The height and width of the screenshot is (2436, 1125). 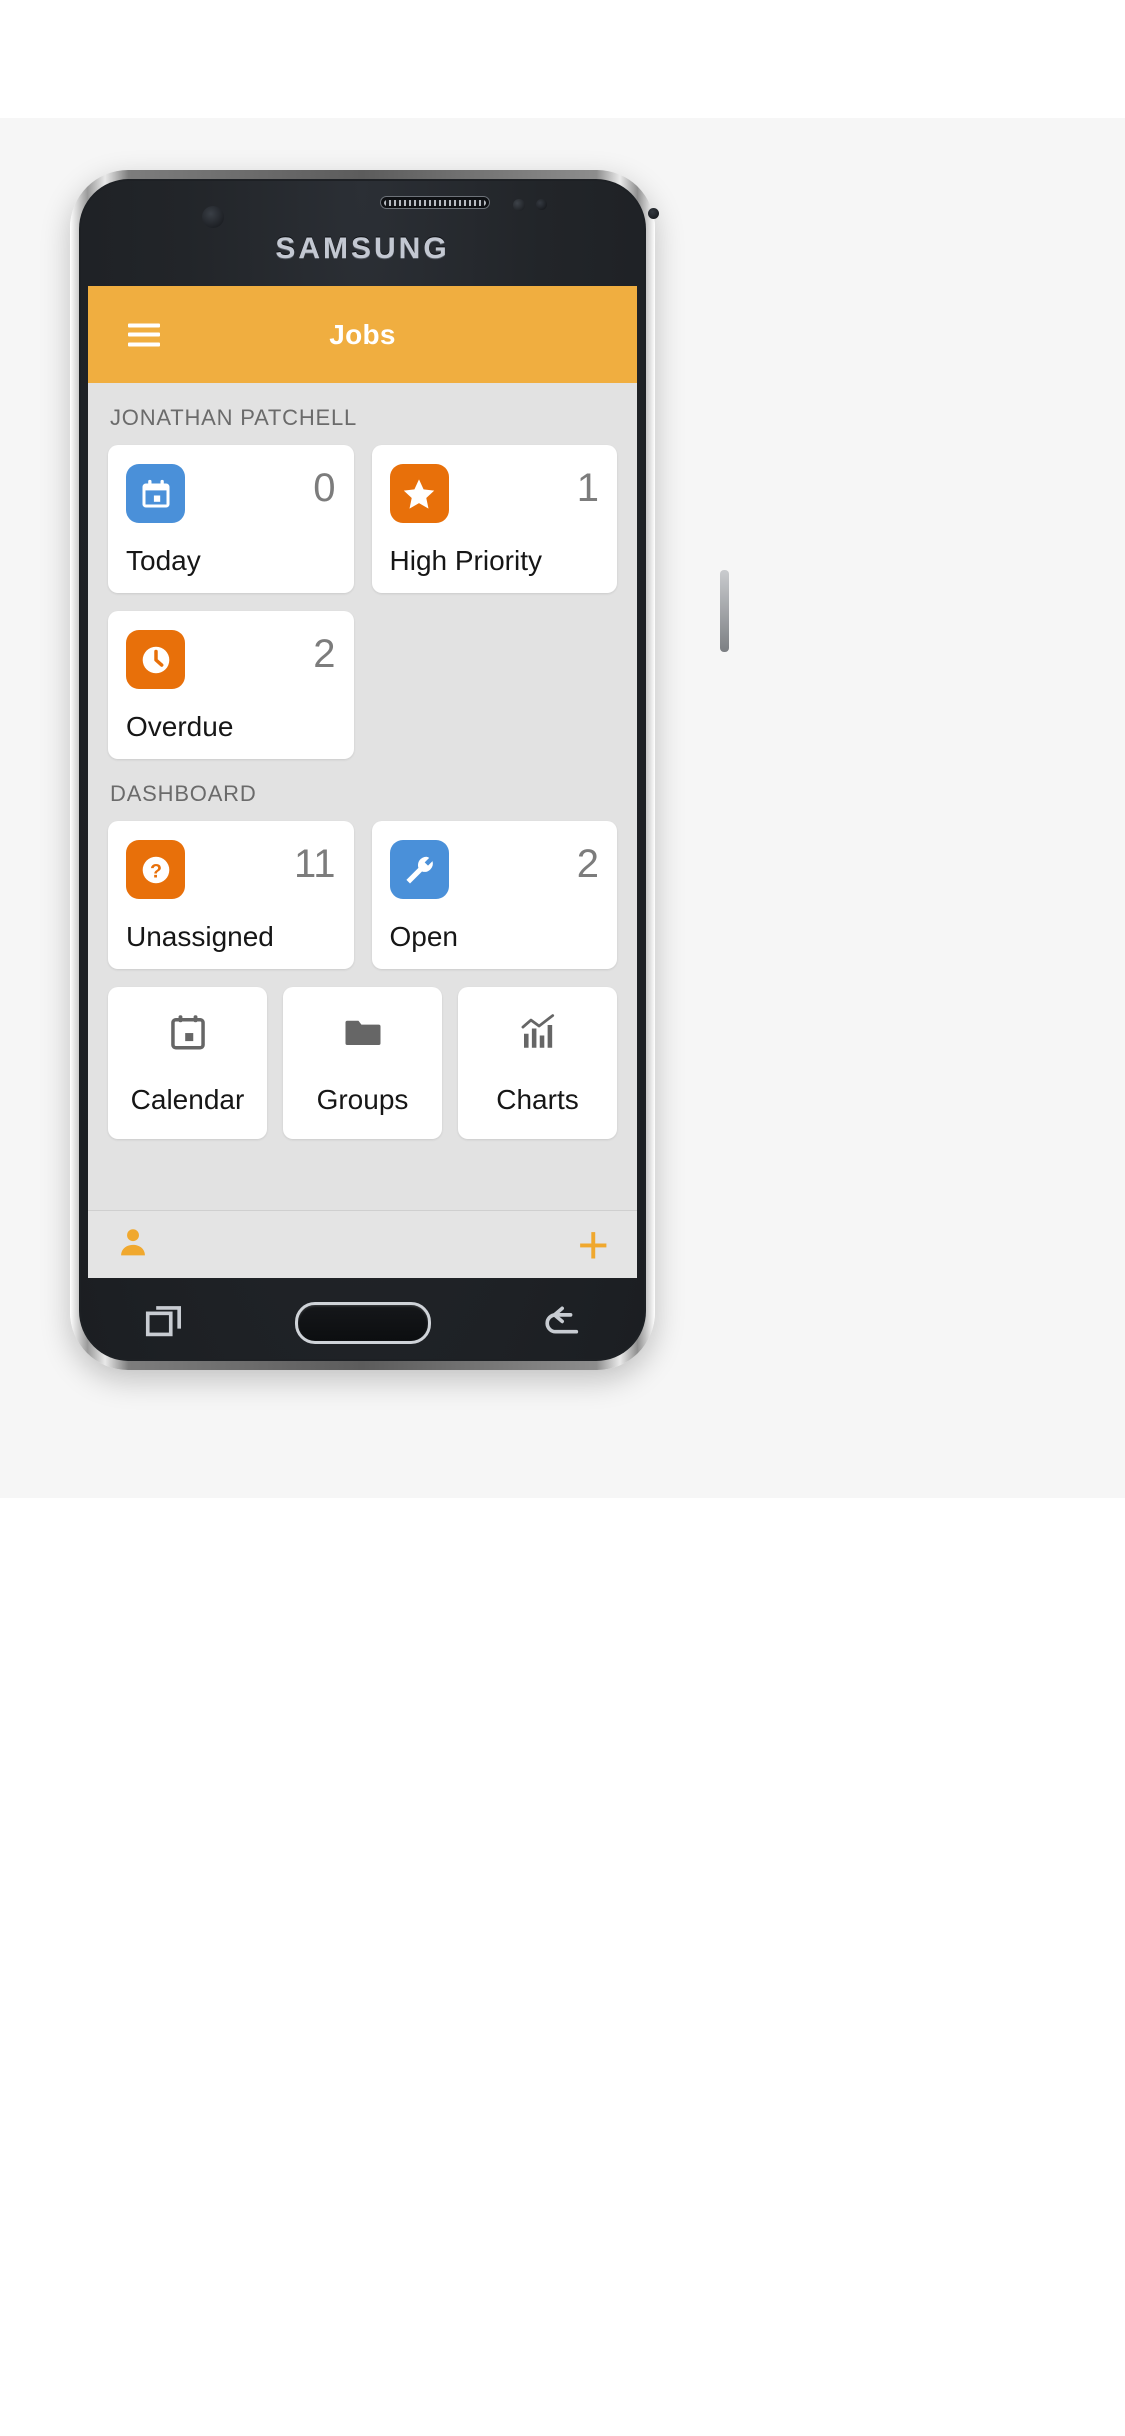 What do you see at coordinates (538, 1034) in the screenshot?
I see `bar-chart-icon` at bounding box center [538, 1034].